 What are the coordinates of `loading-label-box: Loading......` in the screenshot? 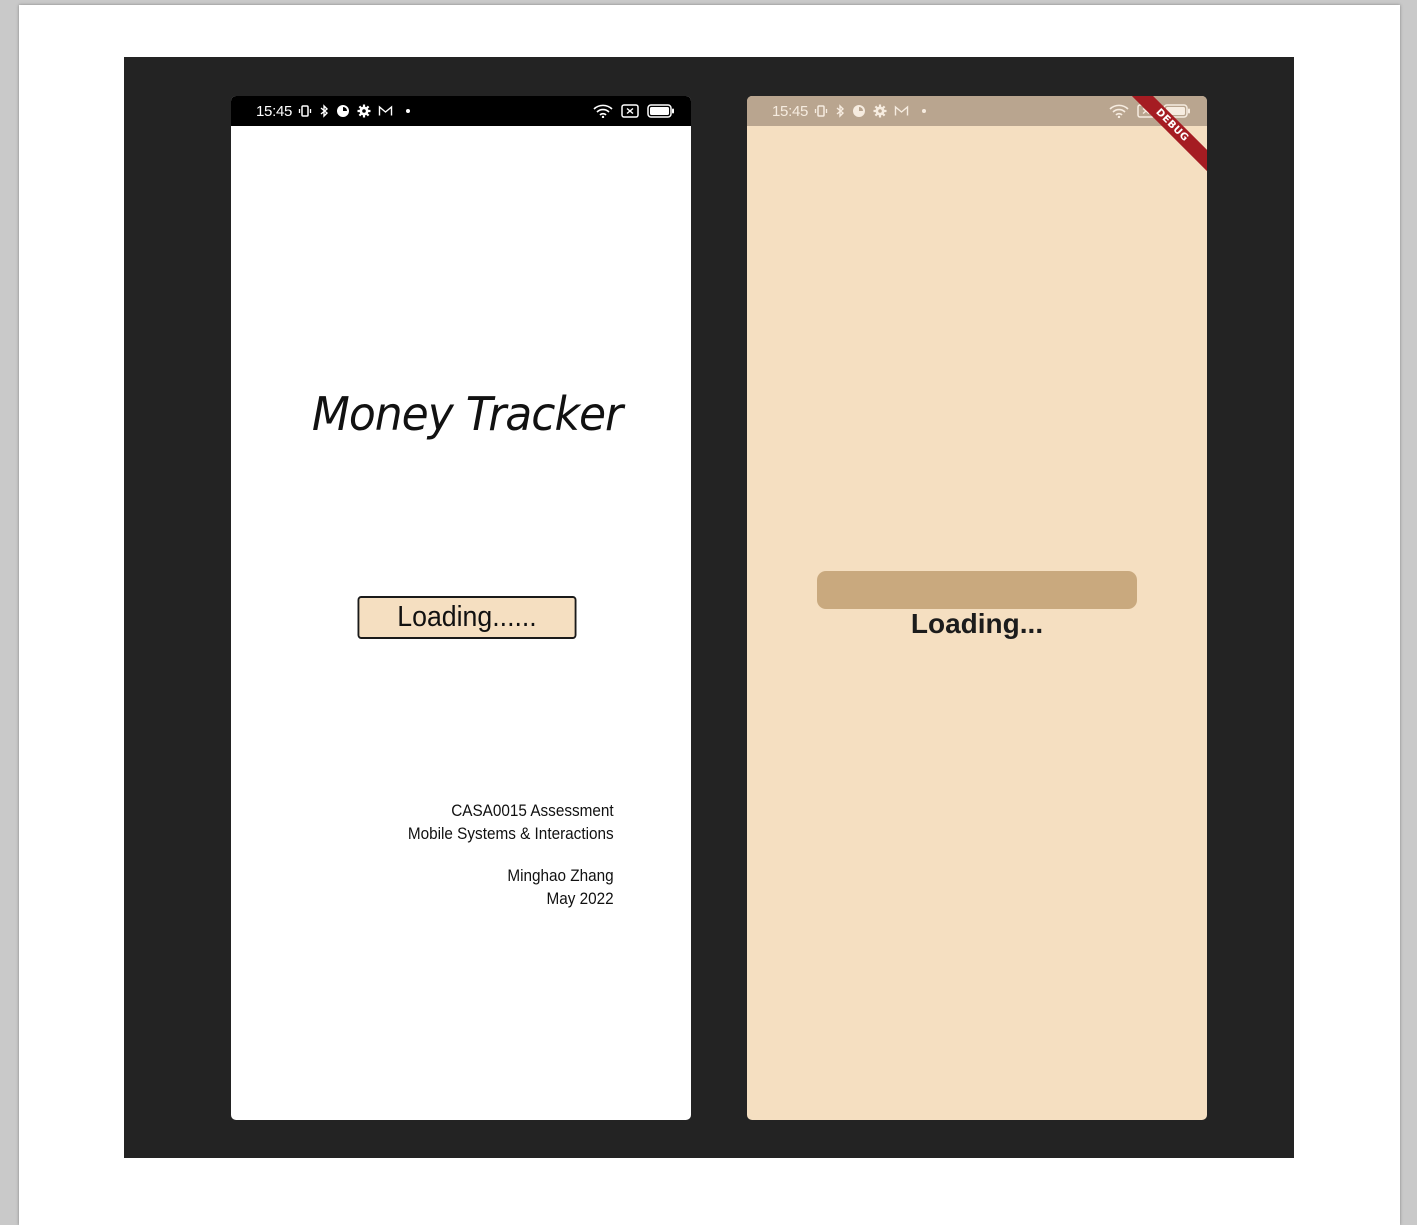 It's located at (467, 617).